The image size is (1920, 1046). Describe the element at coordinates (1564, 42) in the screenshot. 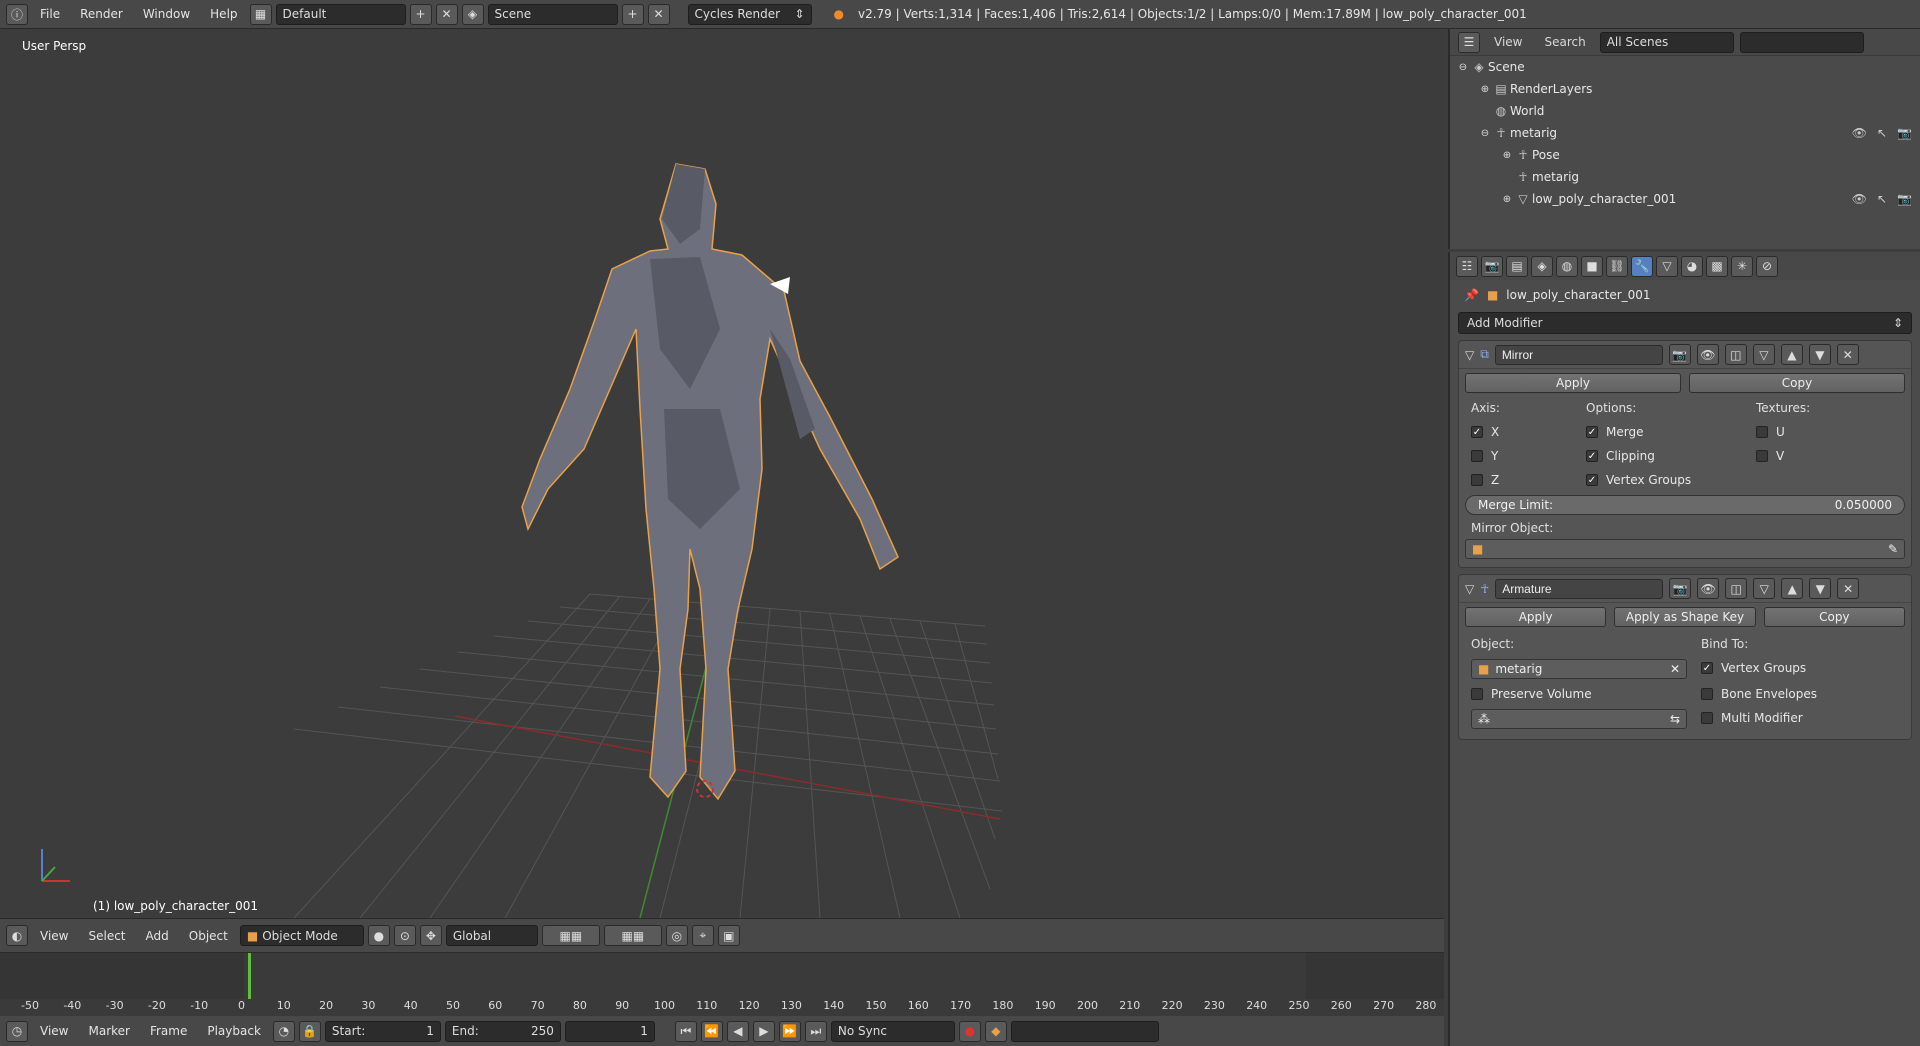

I see `outliner-menu-search: Search` at that location.